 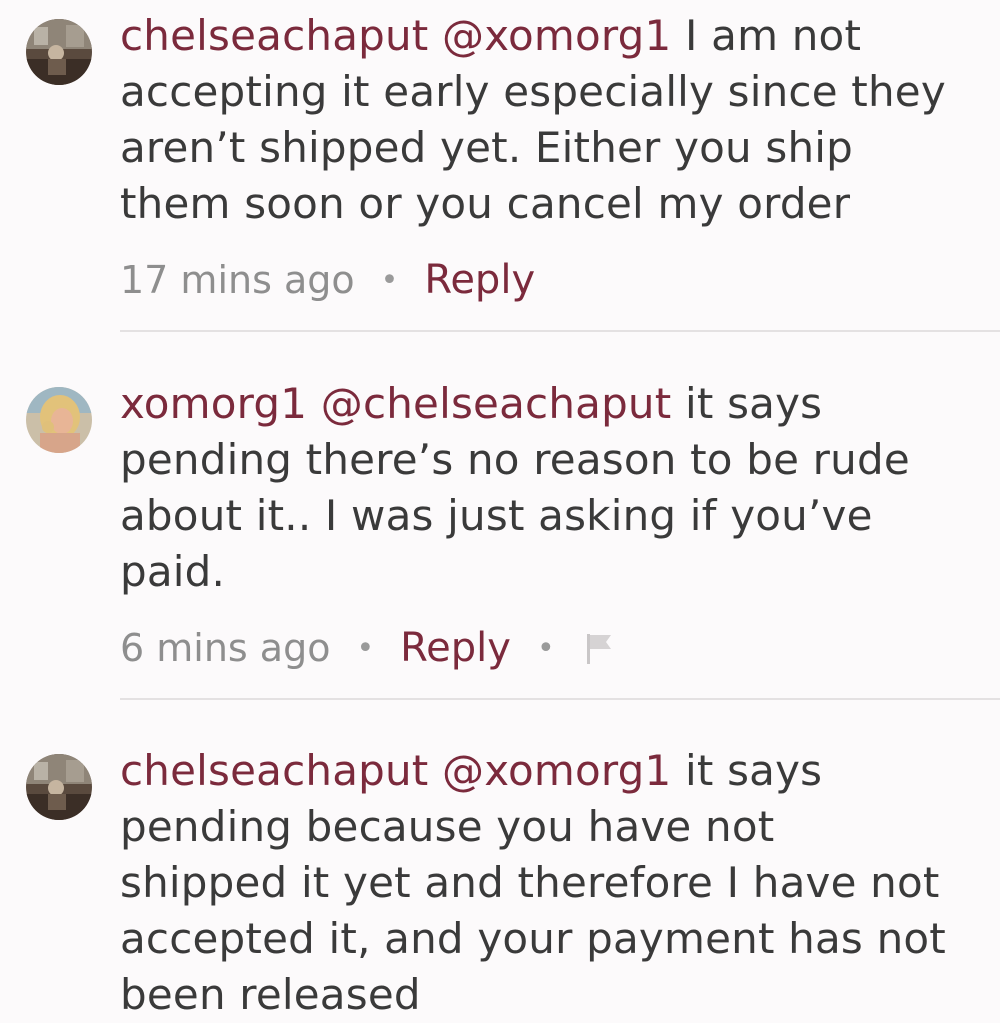 I want to click on comment-meta: 6 mins ago • Reply •, so click(x=368, y=648).